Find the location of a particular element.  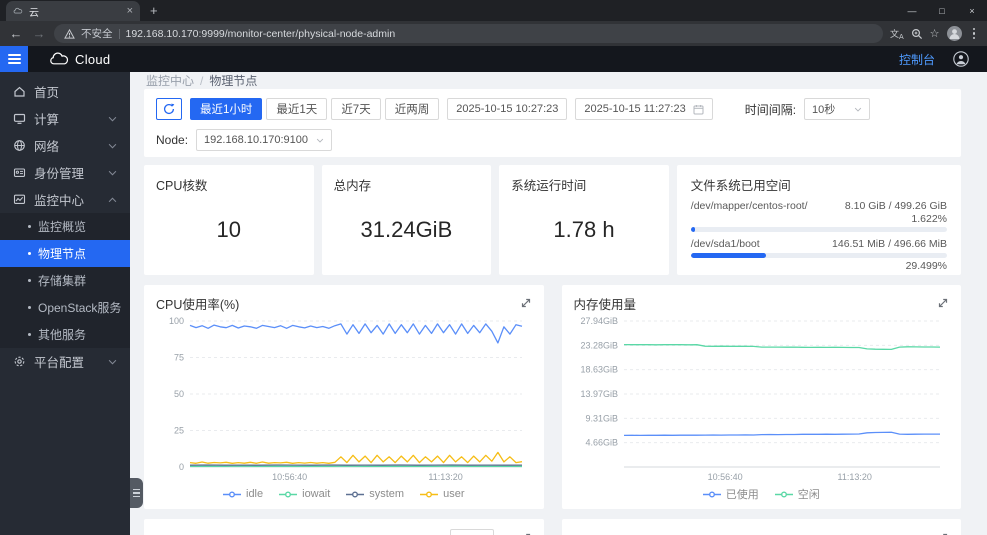

cpu-usage-plot: 0 25 50 75 100 10:56:40 11:13:20 is located at coordinates (346, 399).